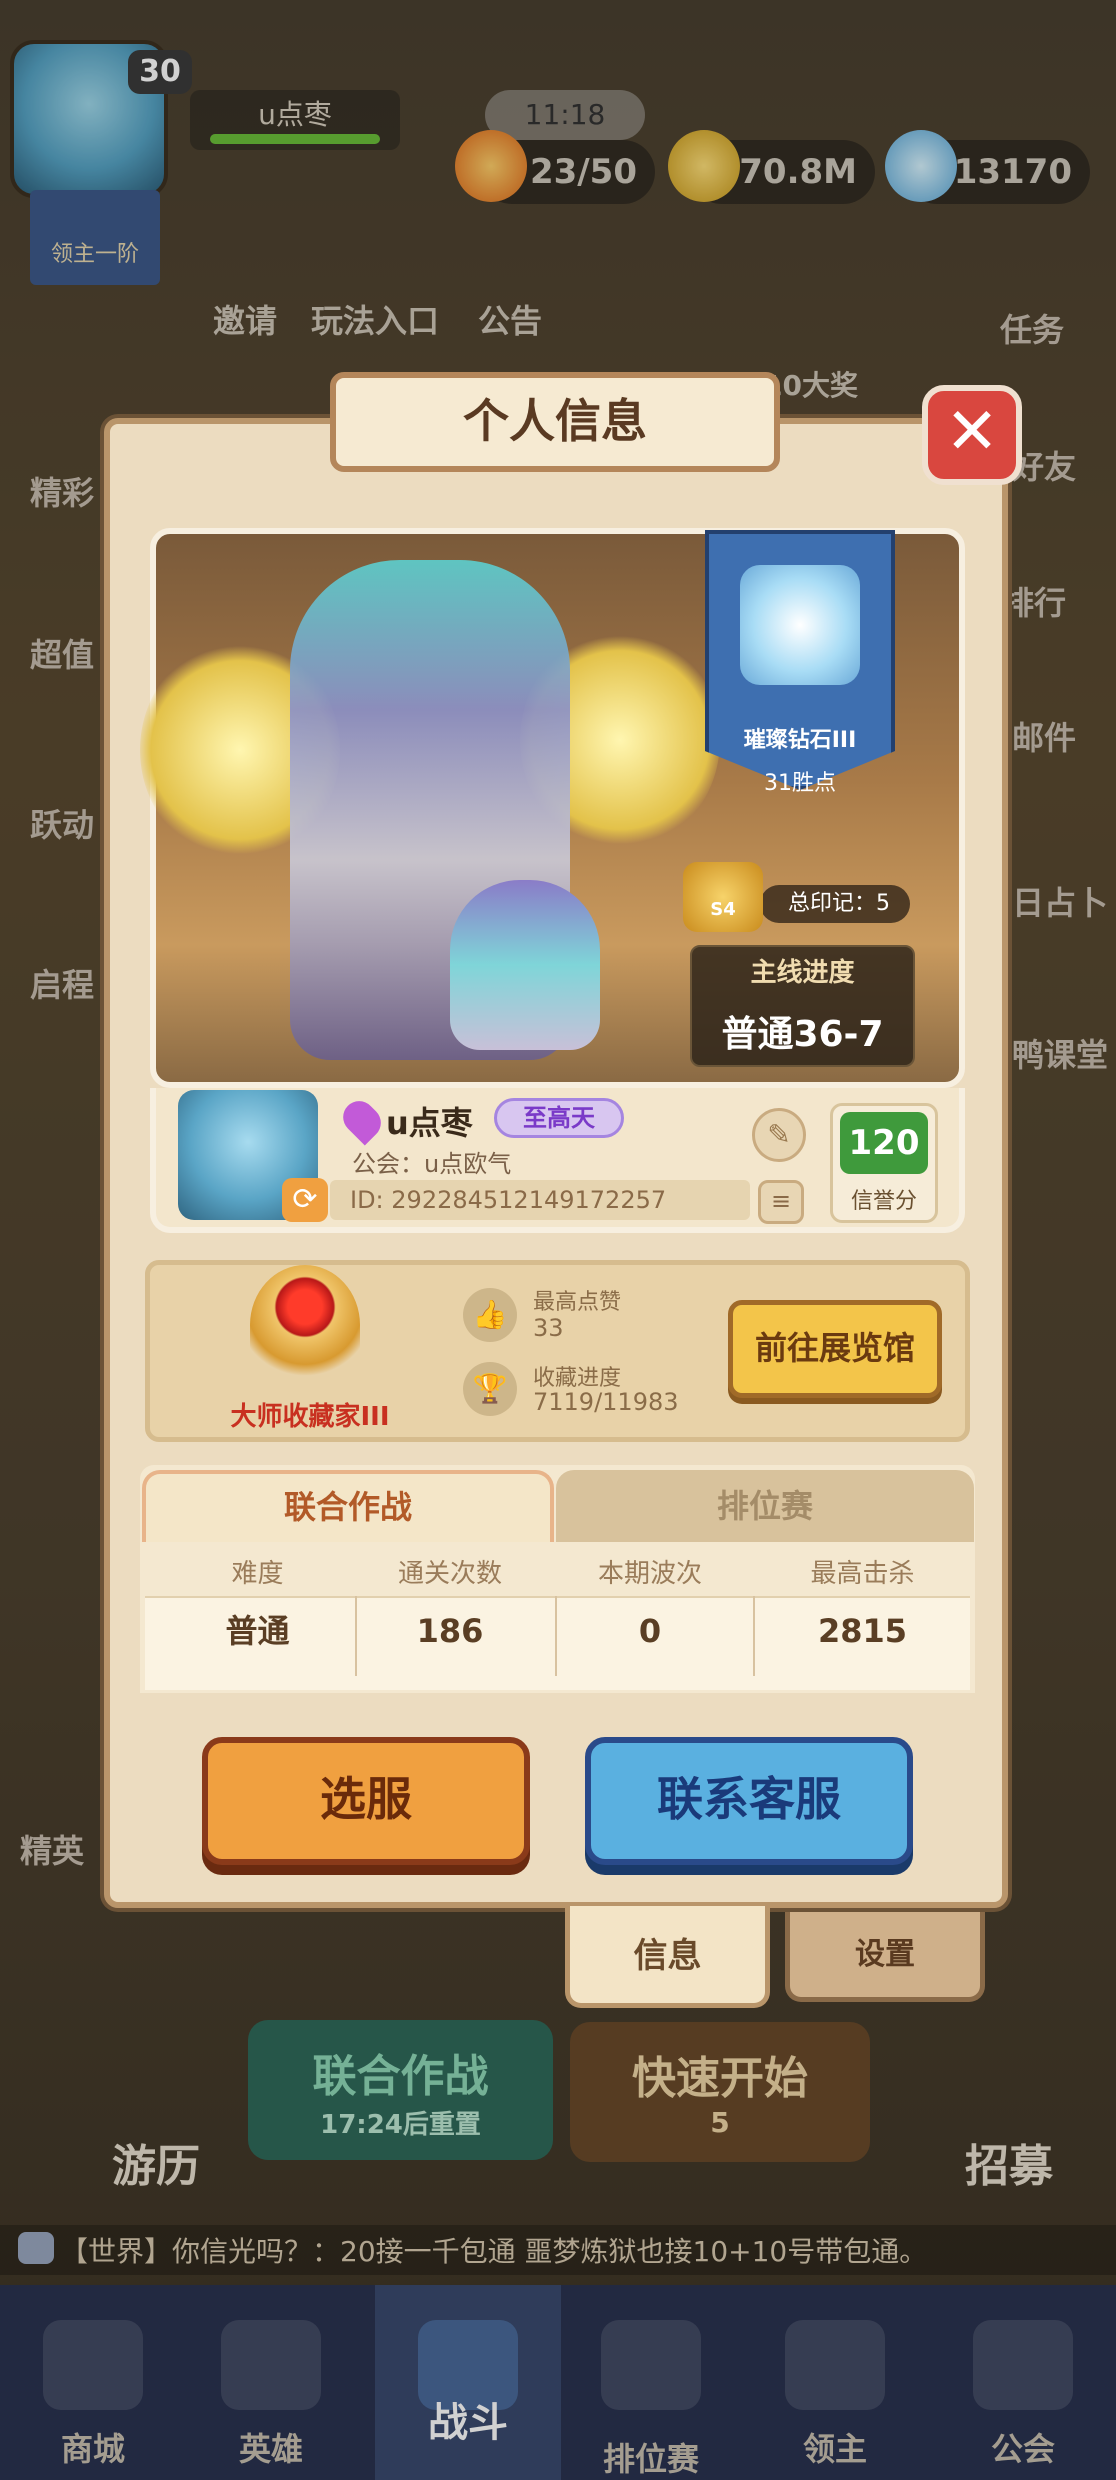  I want to click on tab-settings: 设置, so click(885, 1957).